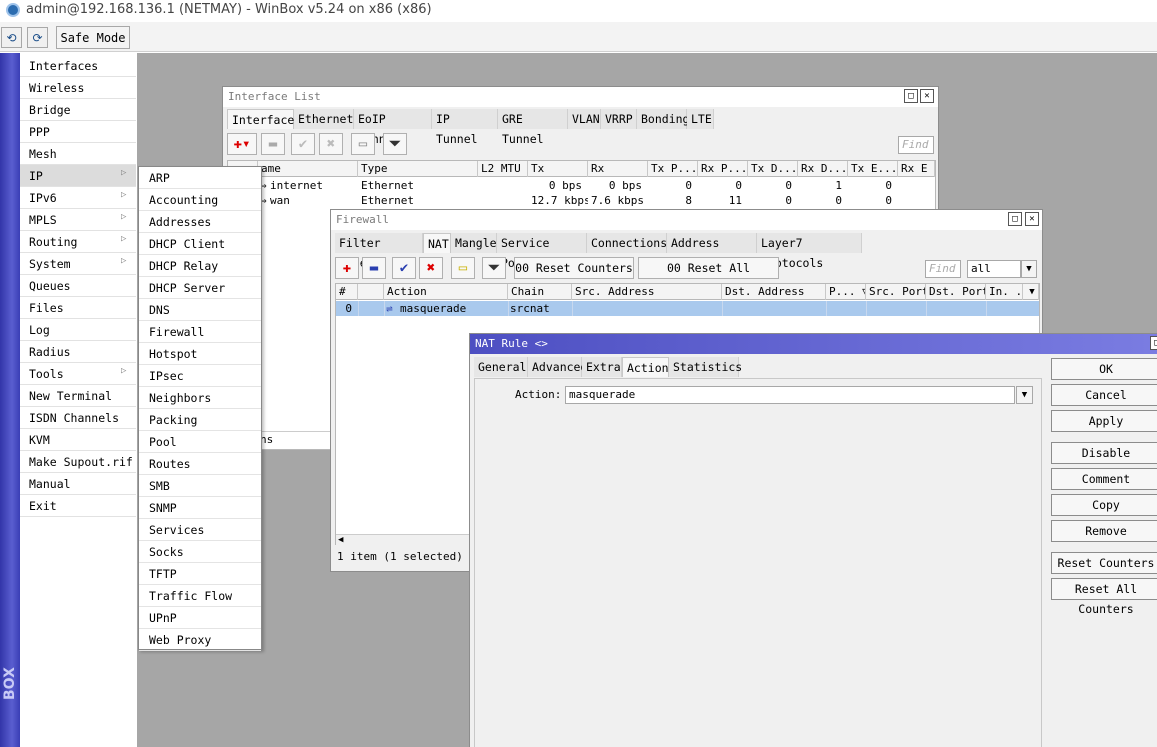 This screenshot has height=747, width=1157. What do you see at coordinates (78, 198) in the screenshot?
I see `menu-item-ipv6: IPv6` at bounding box center [78, 198].